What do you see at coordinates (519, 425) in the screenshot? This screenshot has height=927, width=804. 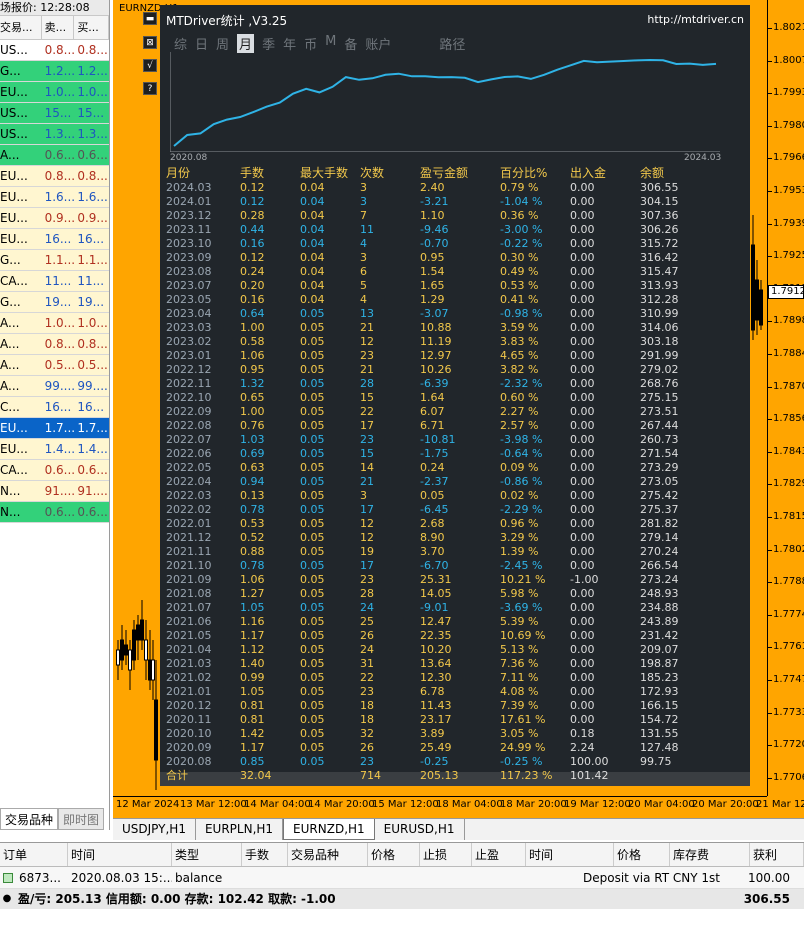 I see `percent-cell: 2.57 %` at bounding box center [519, 425].